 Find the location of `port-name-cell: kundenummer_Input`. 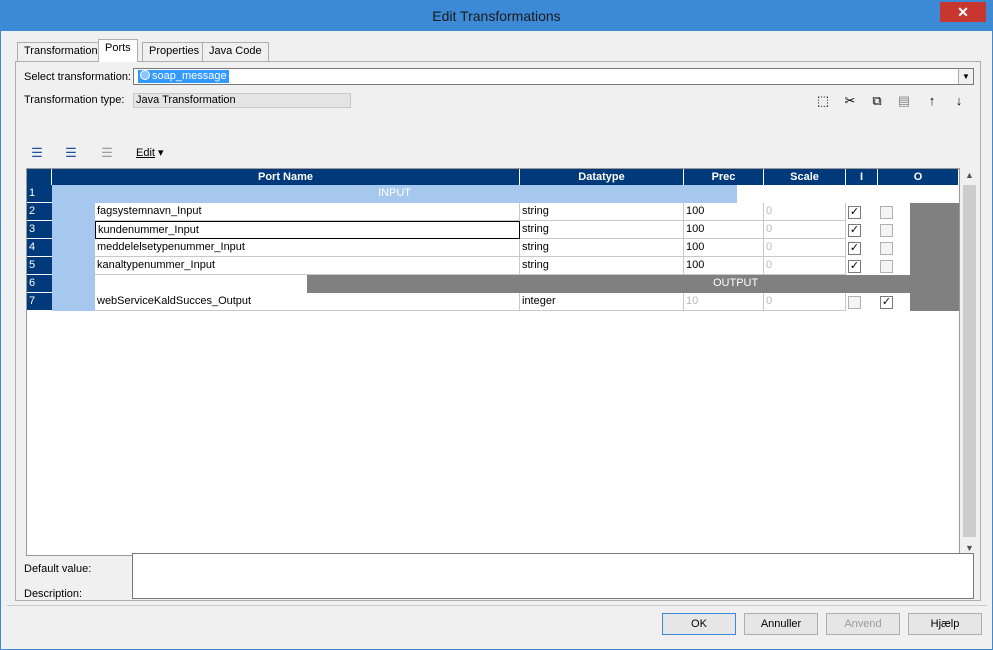

port-name-cell: kundenummer_Input is located at coordinates (307, 230).